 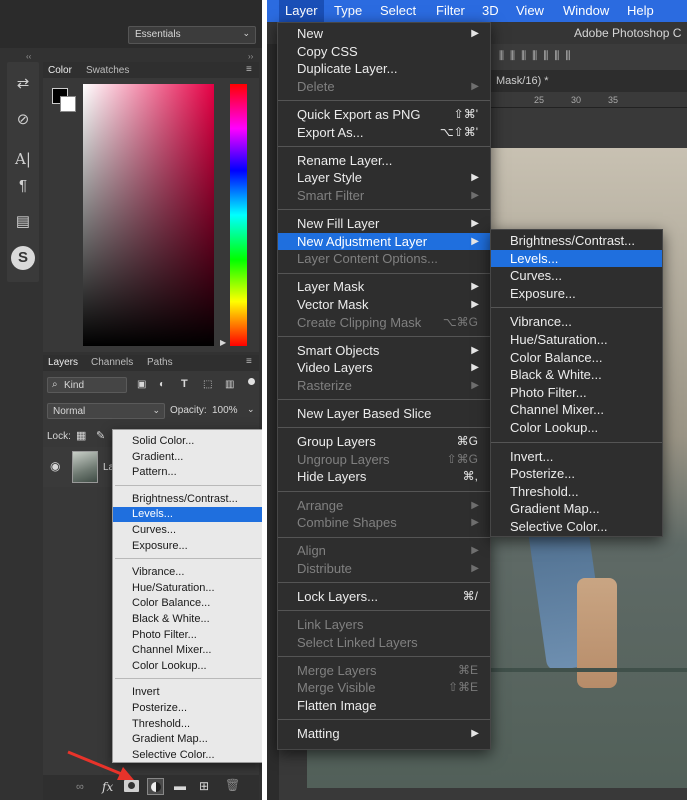 What do you see at coordinates (384, 133) in the screenshot?
I see `layer-menu-item-export-as: Export As... ⌥⇧⌘'` at bounding box center [384, 133].